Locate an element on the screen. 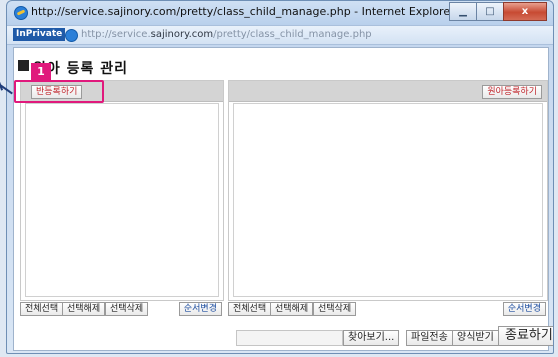 The height and width of the screenshot is (357, 558). step-badge: 1 is located at coordinates (41, 71).